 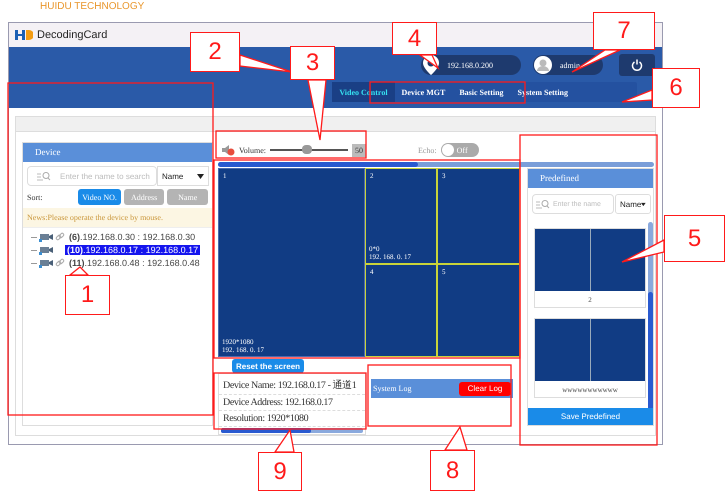 What do you see at coordinates (292, 385) in the screenshot?
I see `device-info-row: Device Name: 192.168.0.17 - 通道1` at bounding box center [292, 385].